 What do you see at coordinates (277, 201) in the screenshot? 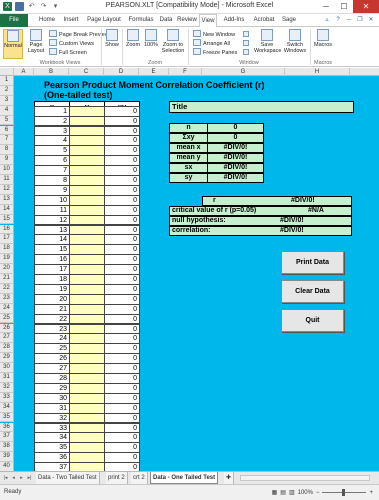
I see `r-row: r #DIV/0!` at bounding box center [277, 201].